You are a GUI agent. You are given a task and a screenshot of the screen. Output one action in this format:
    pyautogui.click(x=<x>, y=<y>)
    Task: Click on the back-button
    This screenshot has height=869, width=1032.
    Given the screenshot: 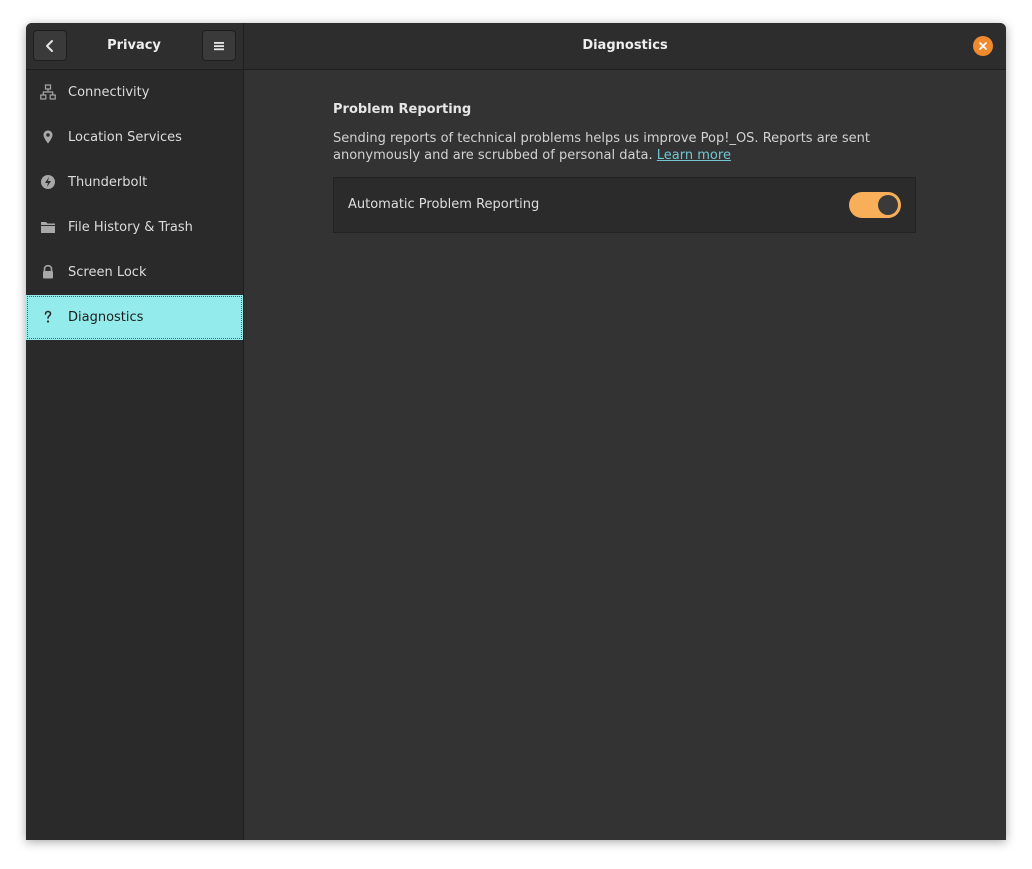 What is the action you would take?
    pyautogui.click(x=50, y=45)
    